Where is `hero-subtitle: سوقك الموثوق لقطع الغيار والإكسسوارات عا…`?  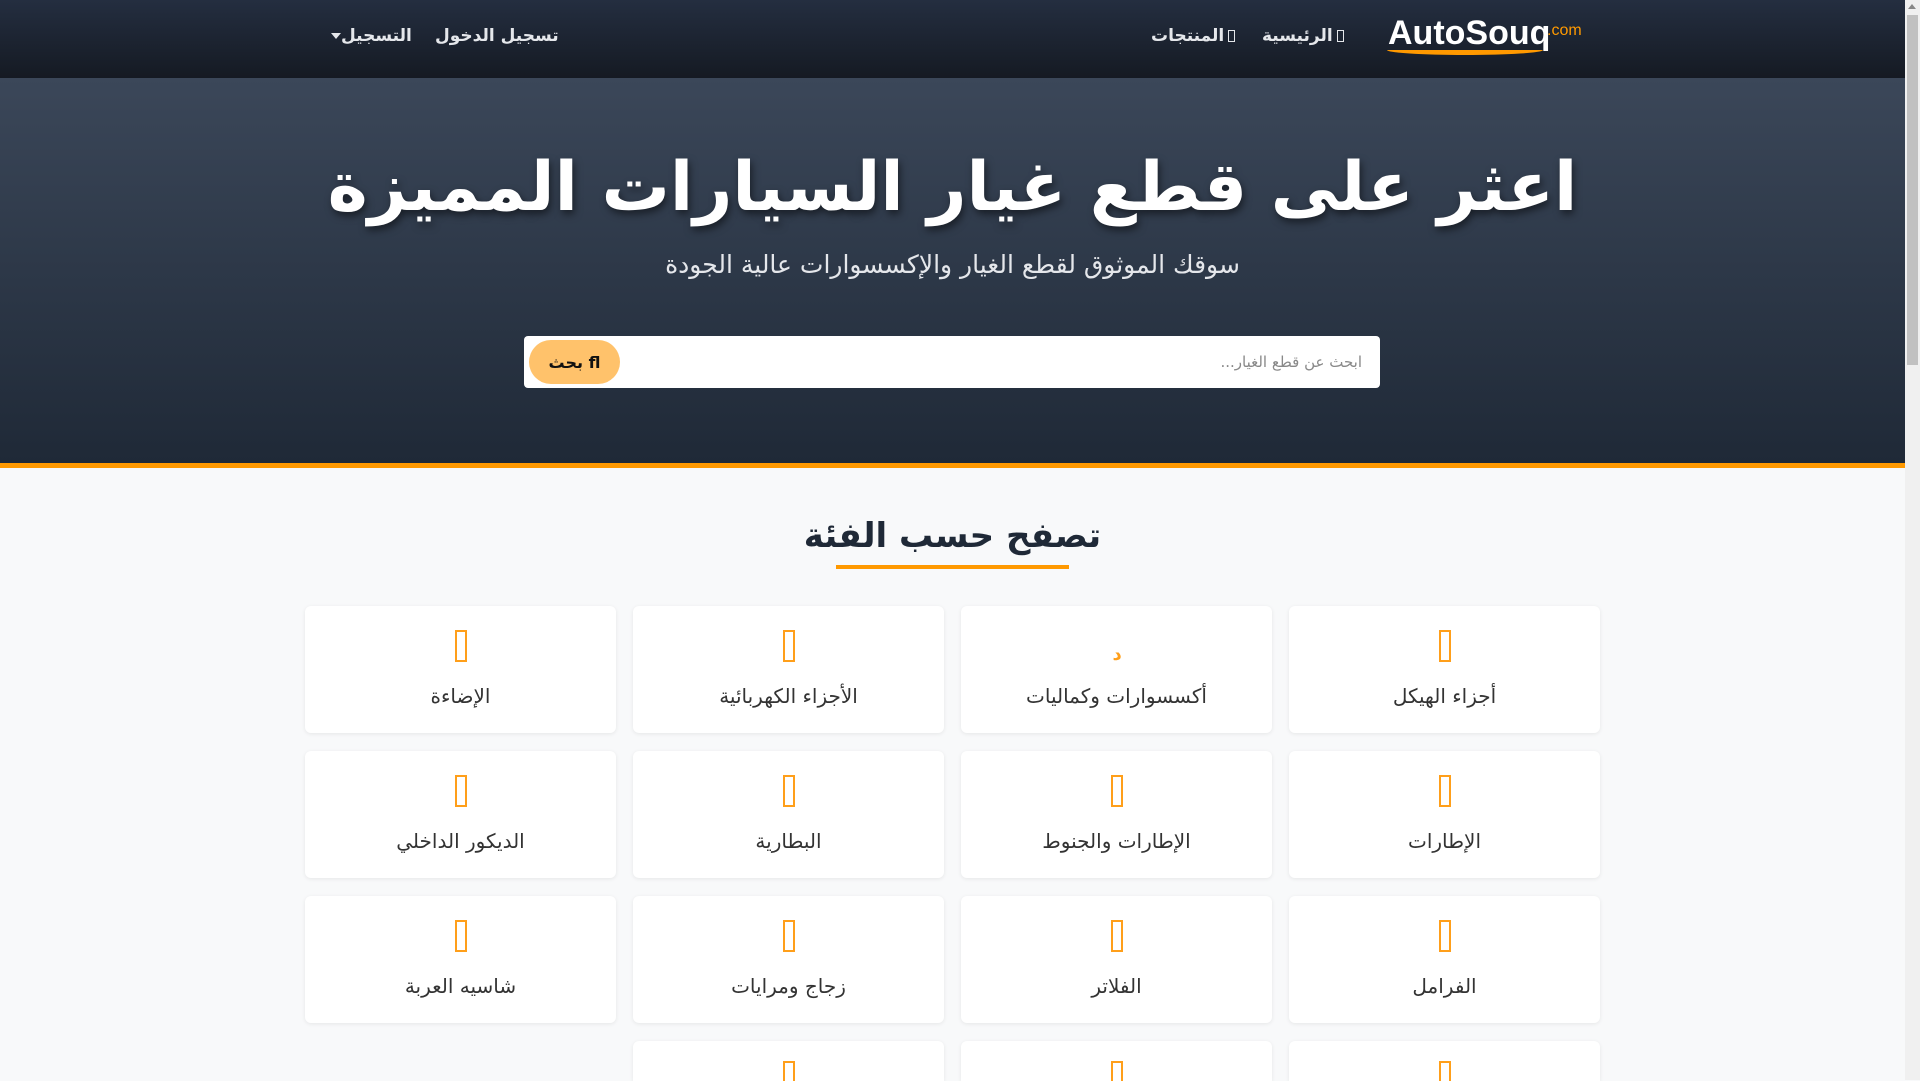 hero-subtitle: سوقك الموثوق لقطع الغيار والإكسسوارات عا… is located at coordinates (952, 264).